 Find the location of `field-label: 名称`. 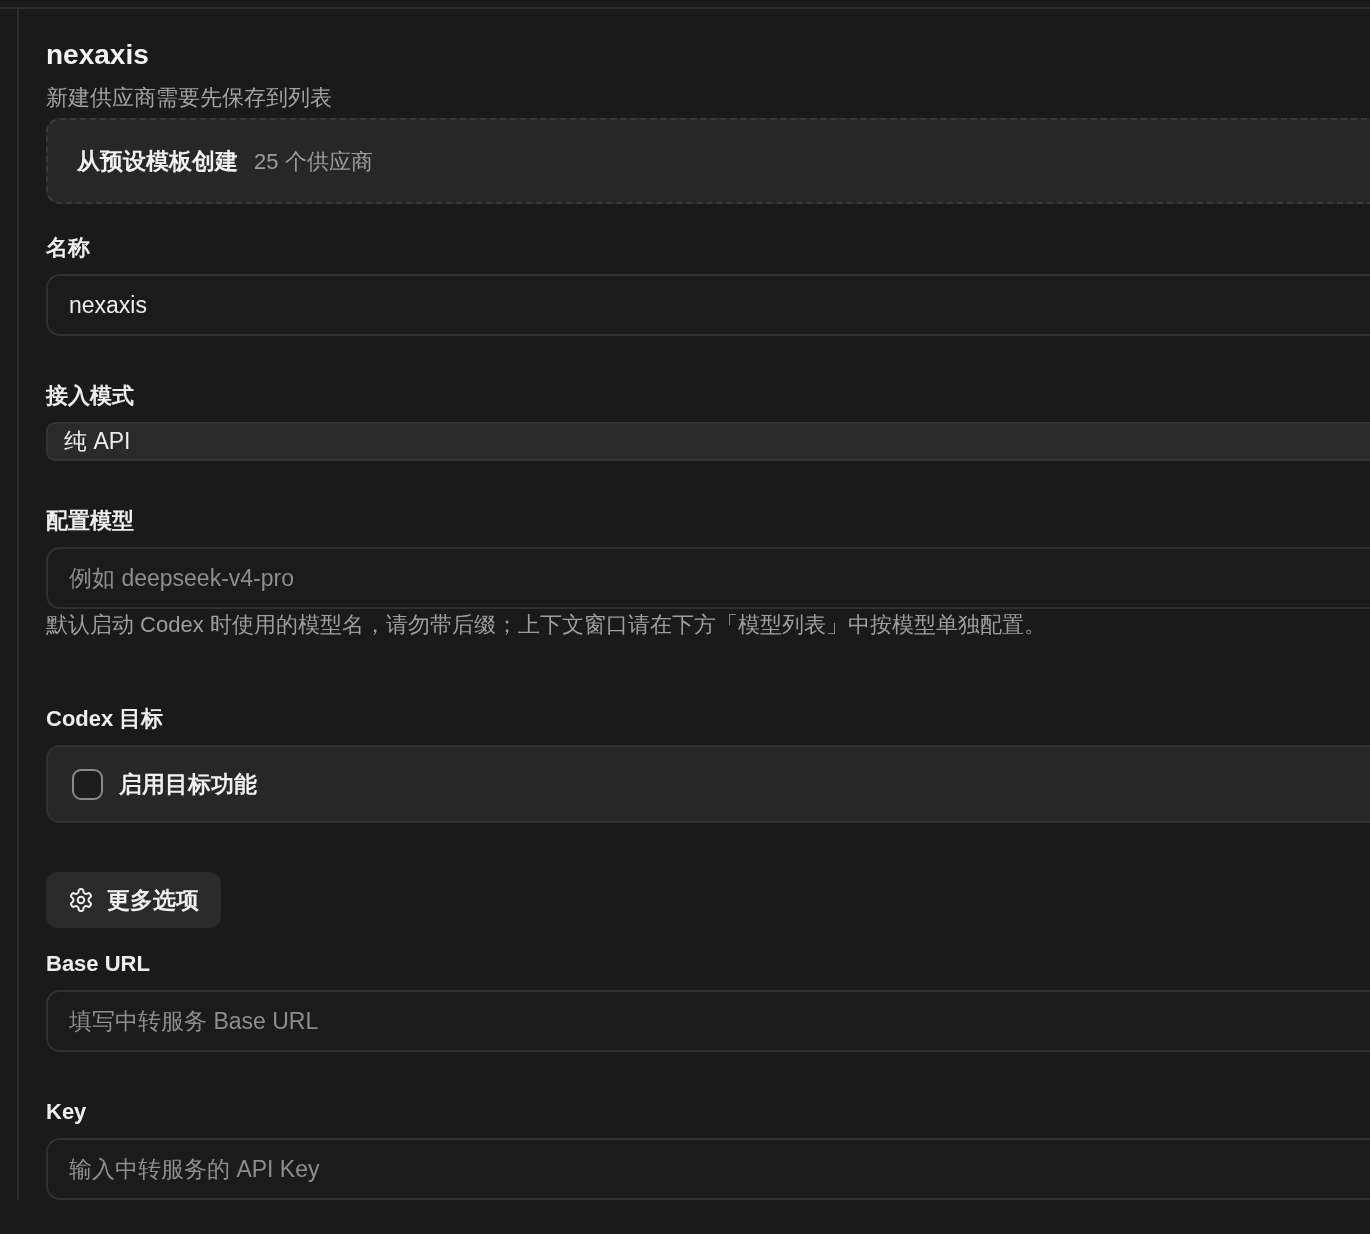

field-label: 名称 is located at coordinates (68, 248).